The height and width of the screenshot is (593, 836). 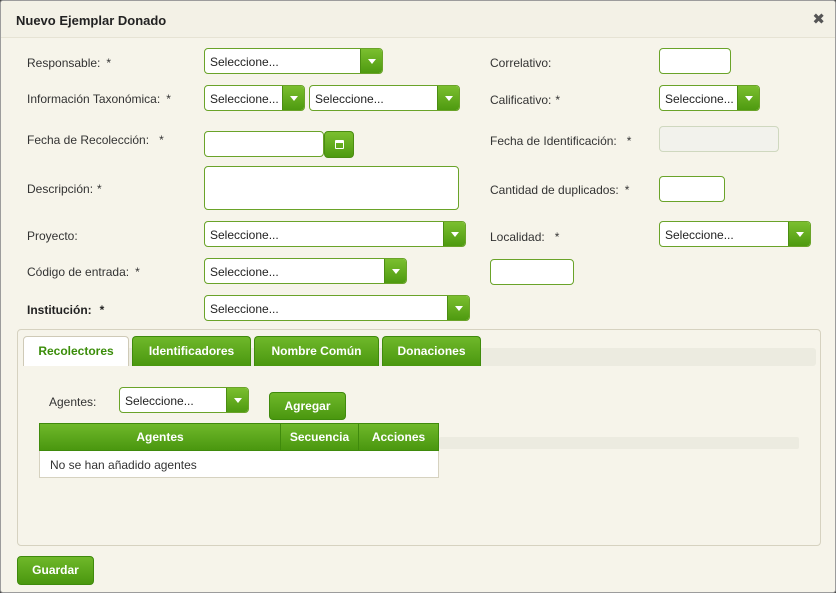 I want to click on localidad-label: Localidad: *, so click(x=525, y=237).